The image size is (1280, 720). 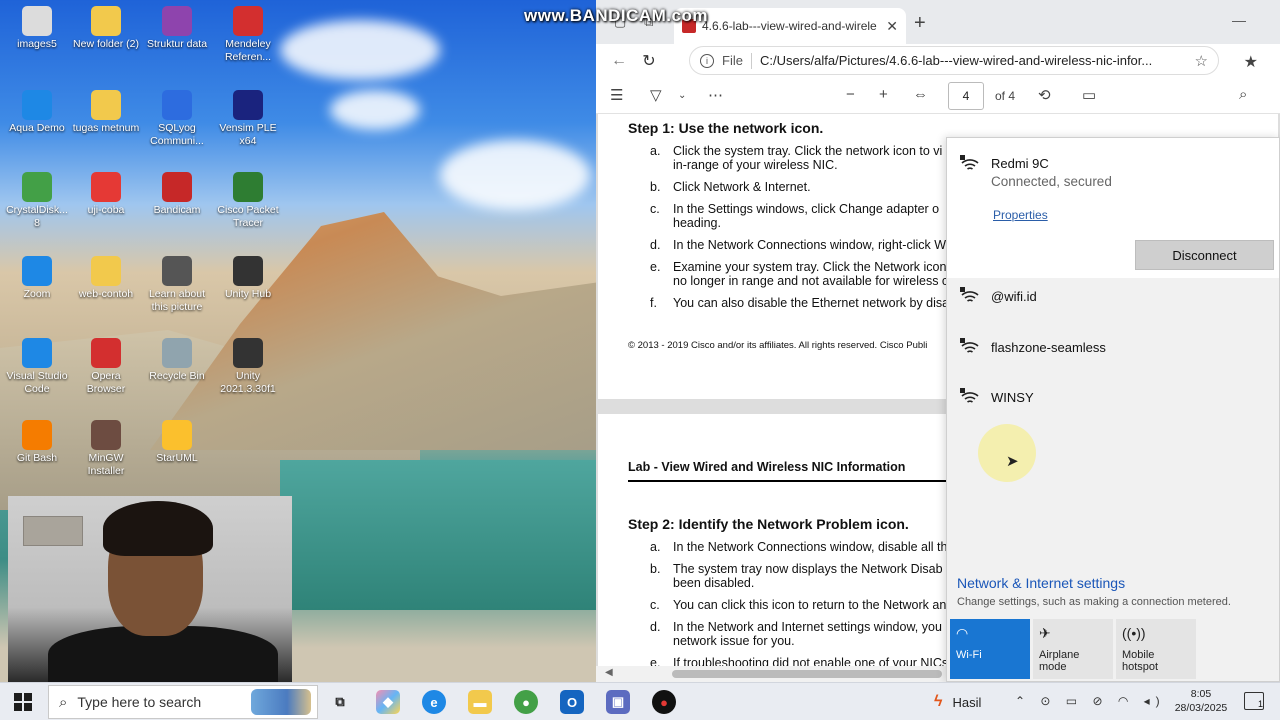 I want to click on desktop-icon: Unity 2021.3.30f1, so click(x=248, y=367).